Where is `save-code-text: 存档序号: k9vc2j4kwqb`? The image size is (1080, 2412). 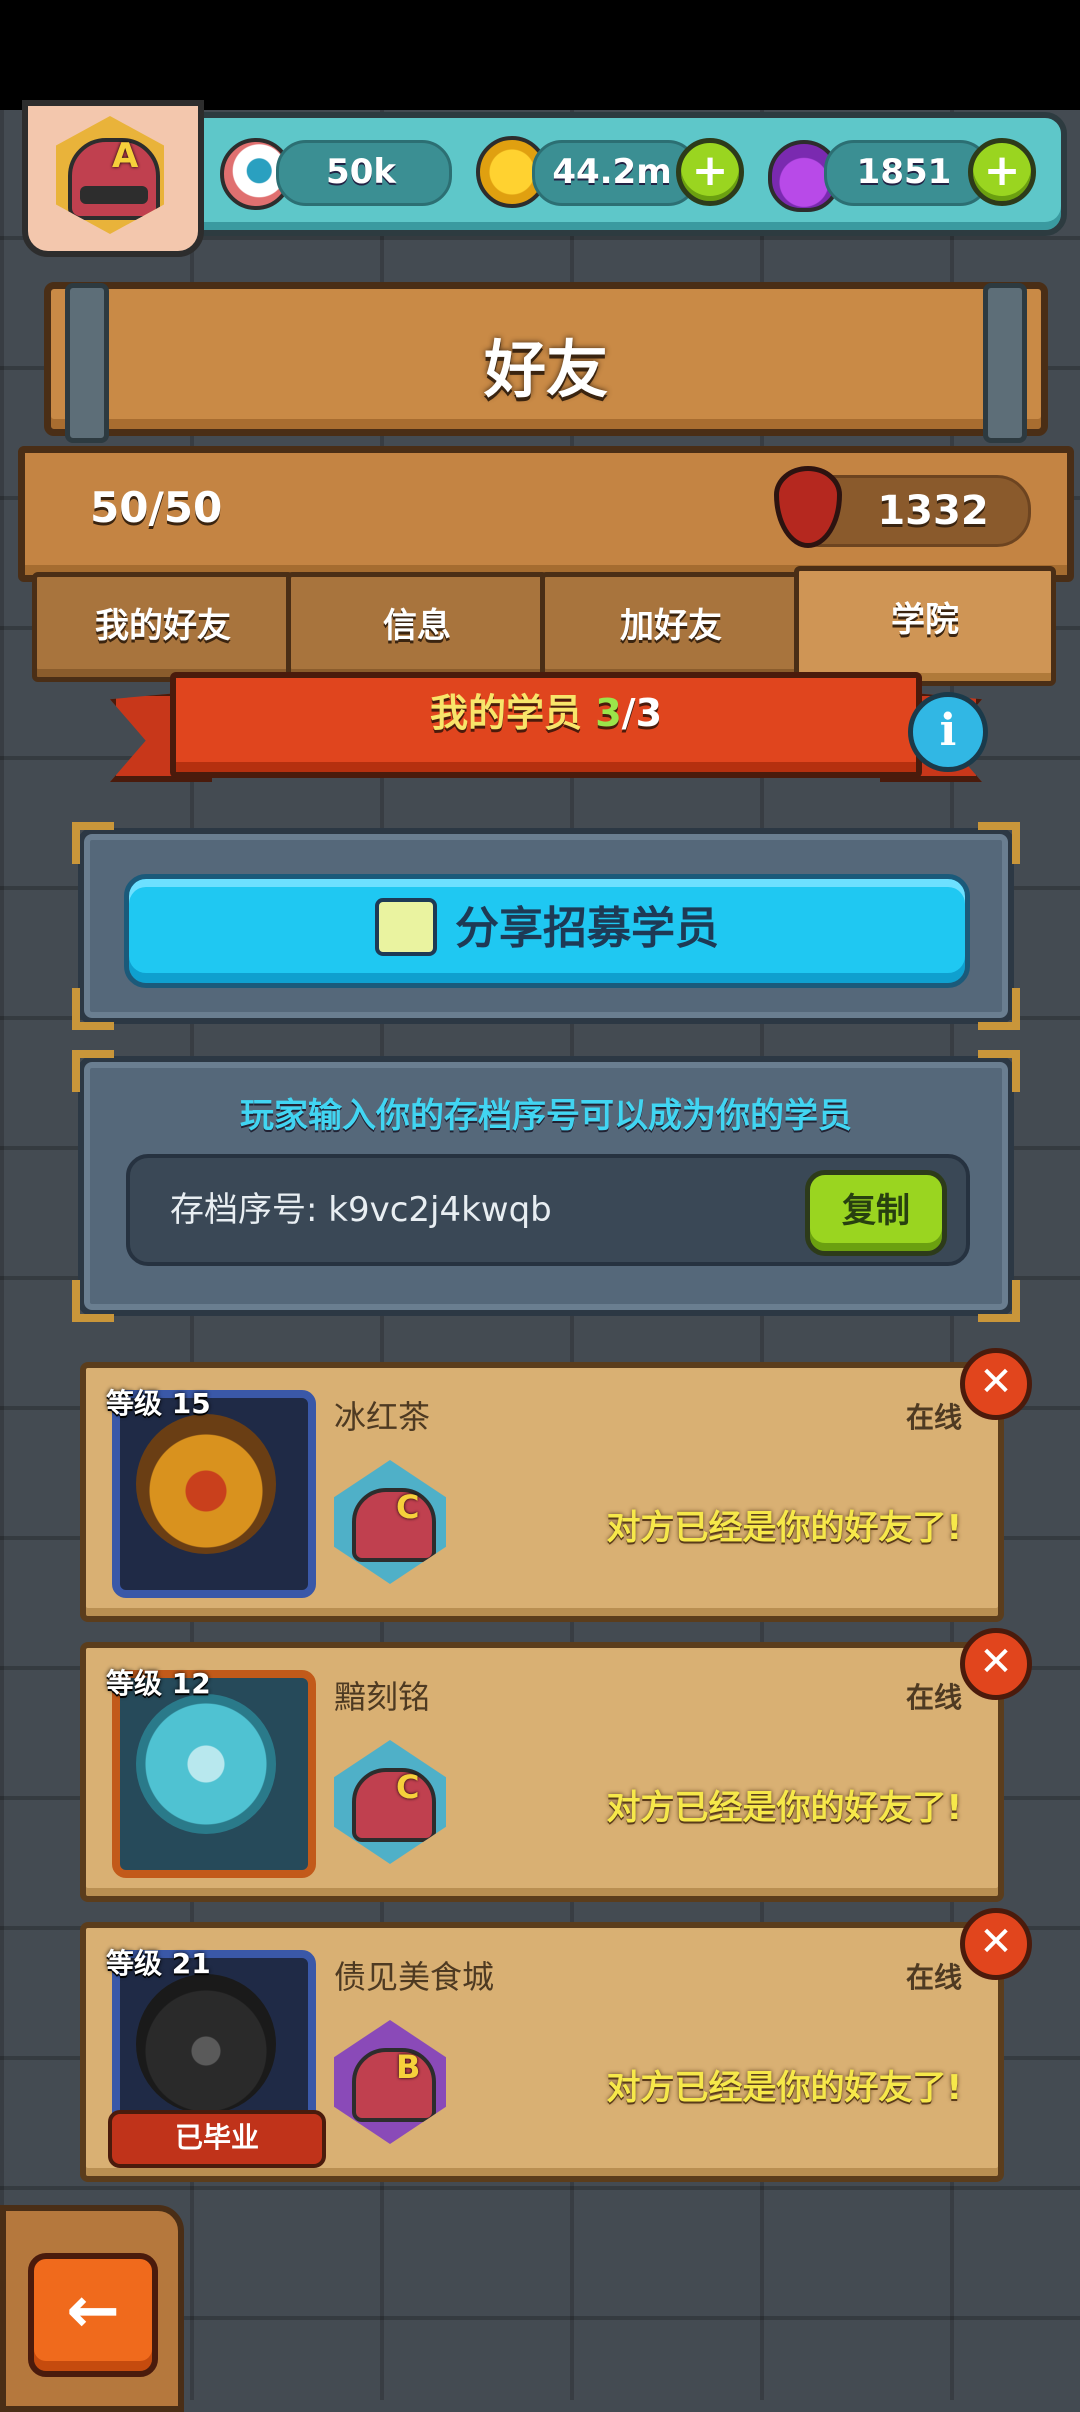
save-code-text: 存档序号: k9vc2j4kwqb is located at coordinates (361, 1210).